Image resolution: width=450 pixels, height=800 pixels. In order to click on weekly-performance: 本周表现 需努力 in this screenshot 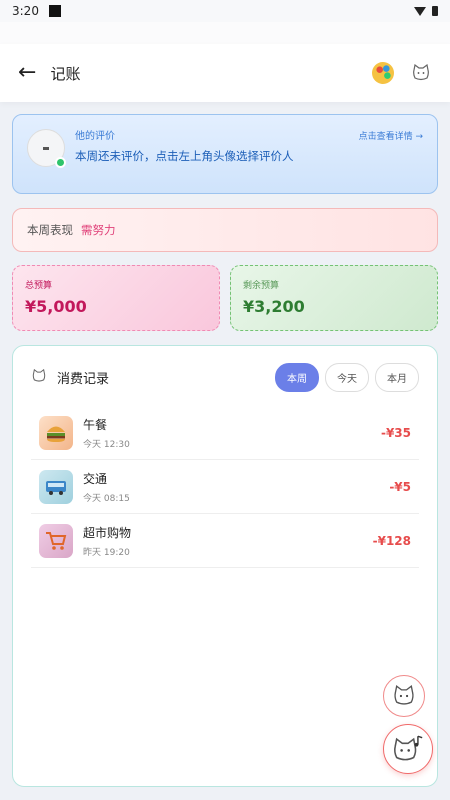, I will do `click(225, 230)`.